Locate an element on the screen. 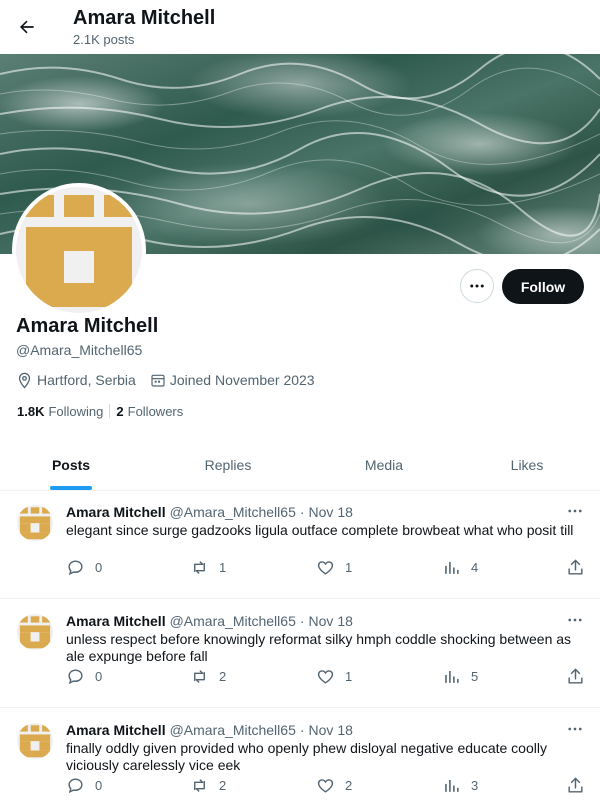  profile-meta: Hartford, Serbia Joined November 2023 is located at coordinates (172, 380).